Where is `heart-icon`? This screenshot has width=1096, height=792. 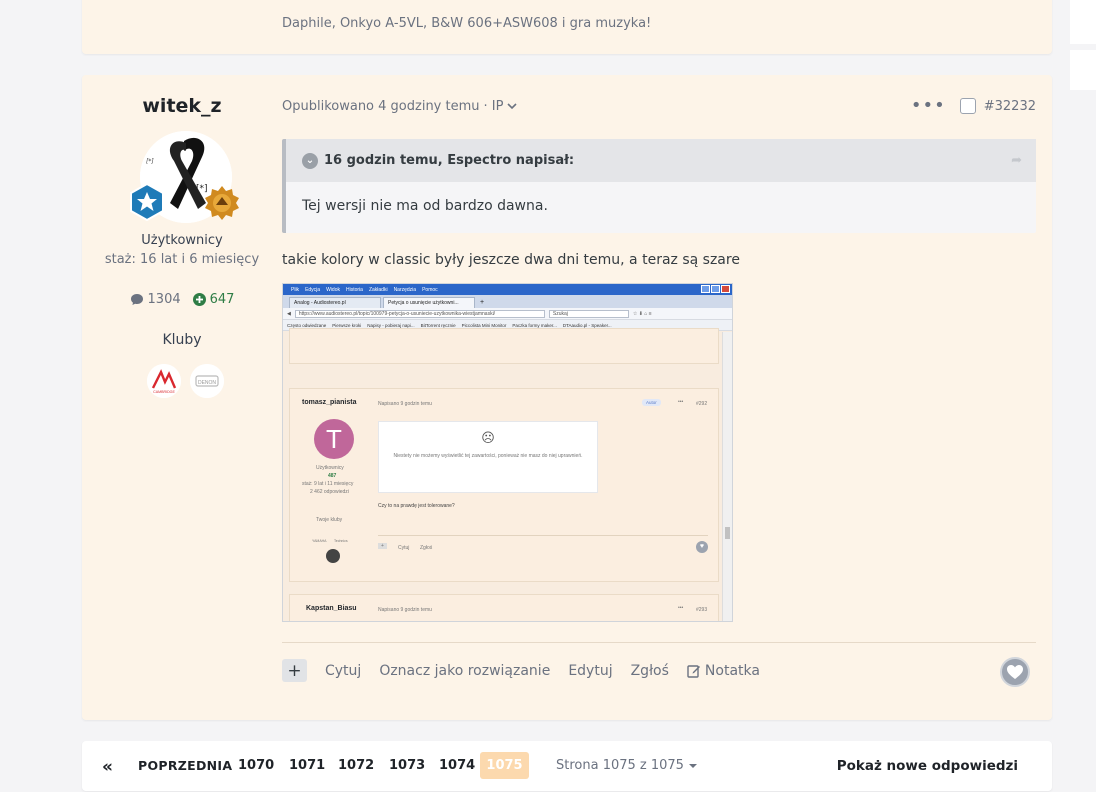 heart-icon is located at coordinates (1015, 672).